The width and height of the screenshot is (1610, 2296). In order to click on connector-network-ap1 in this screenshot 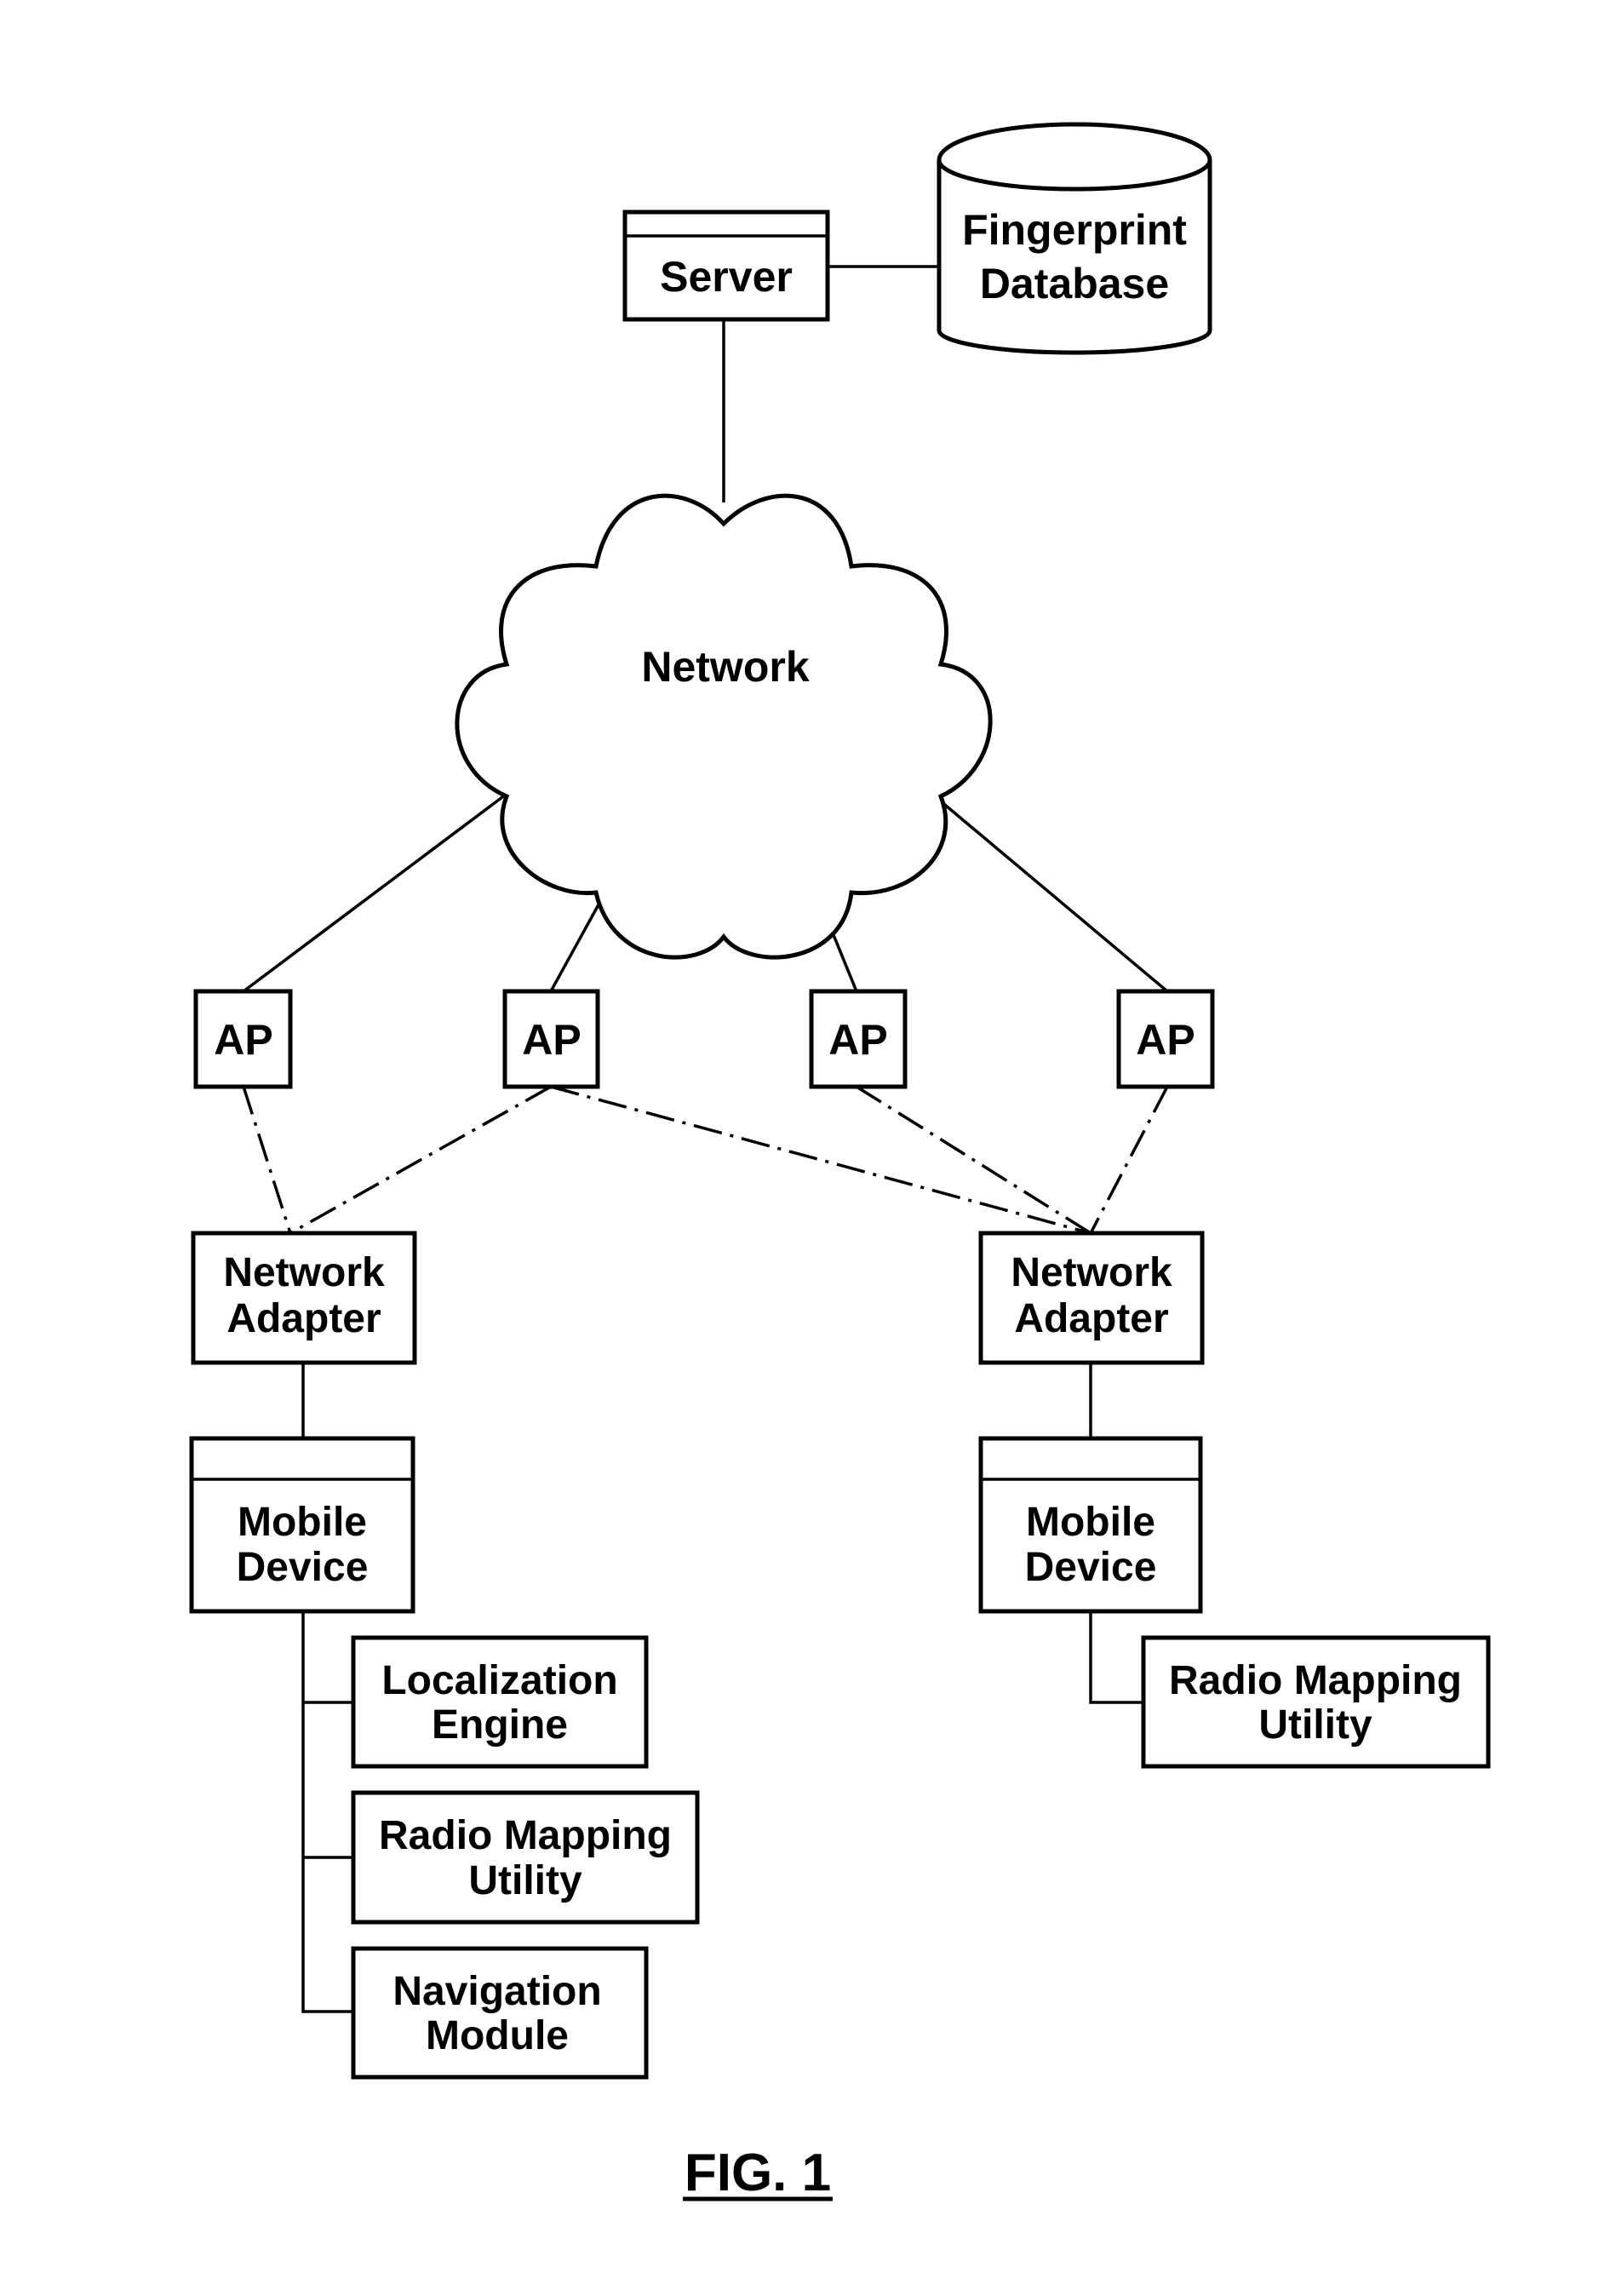, I will do `click(383, 886)`.